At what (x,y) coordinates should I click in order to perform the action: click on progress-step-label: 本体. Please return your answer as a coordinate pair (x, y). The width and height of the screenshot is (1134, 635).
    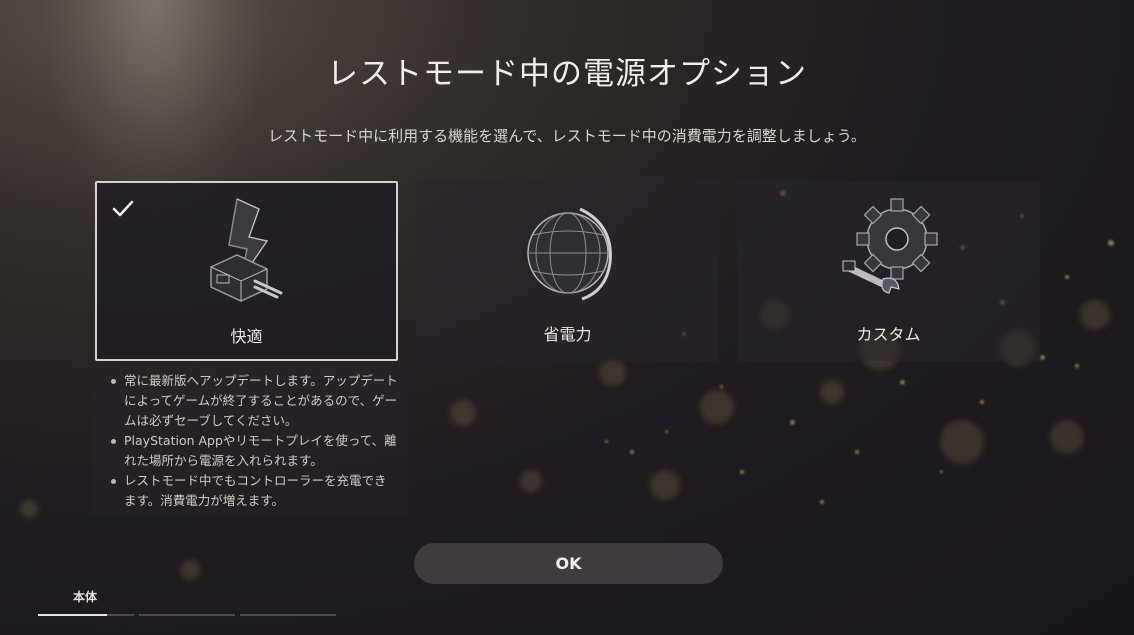
    Looking at the image, I should click on (85, 597).